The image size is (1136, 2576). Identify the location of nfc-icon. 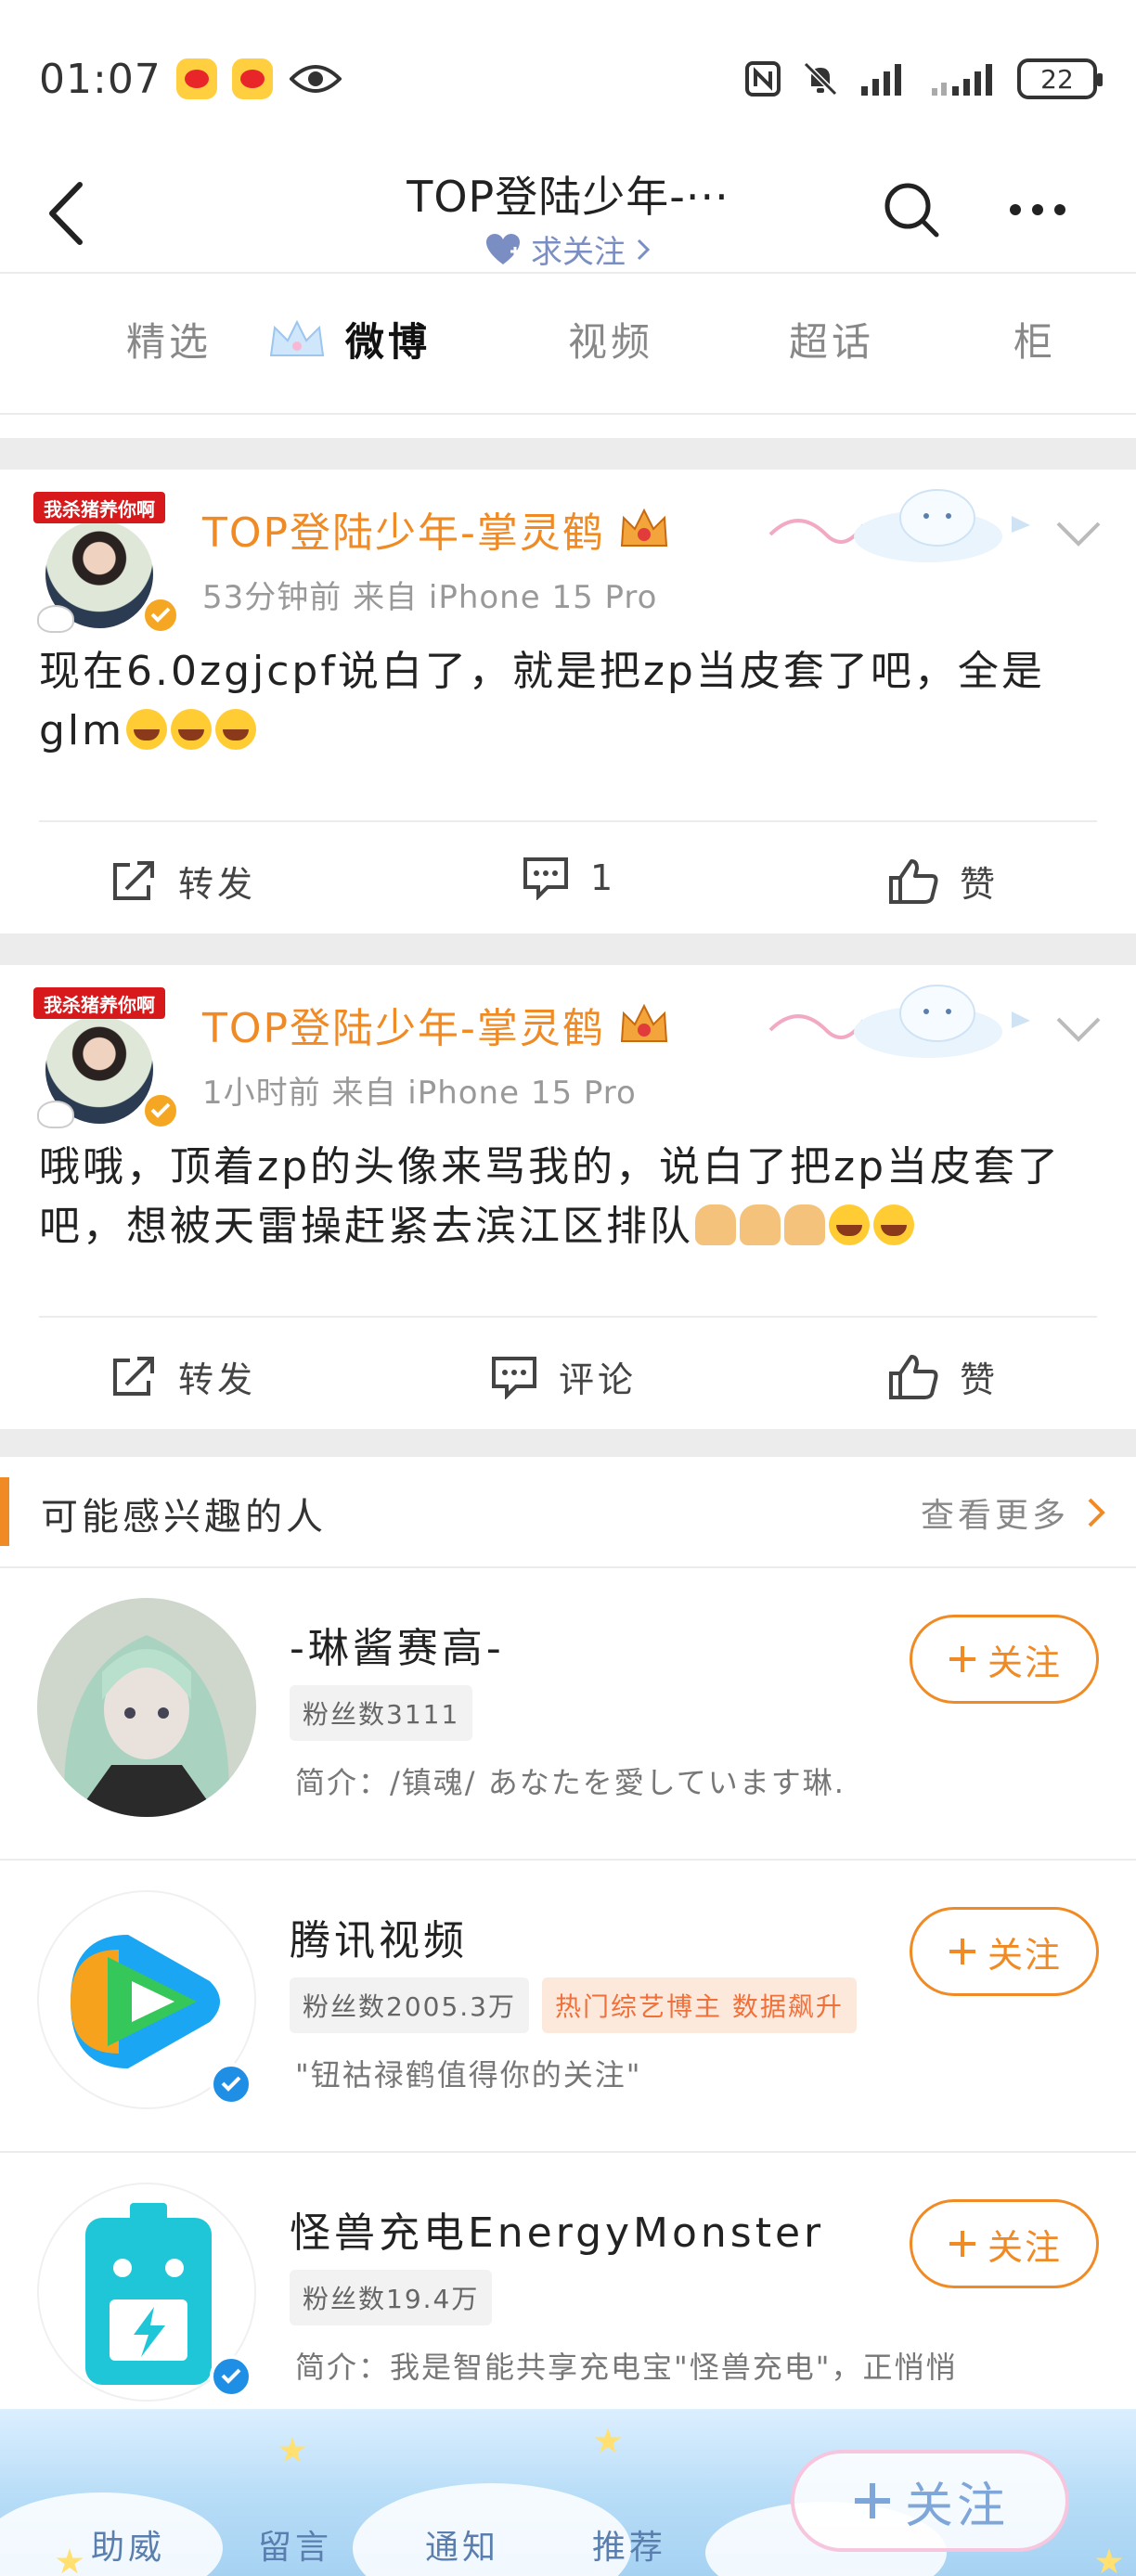
(763, 79).